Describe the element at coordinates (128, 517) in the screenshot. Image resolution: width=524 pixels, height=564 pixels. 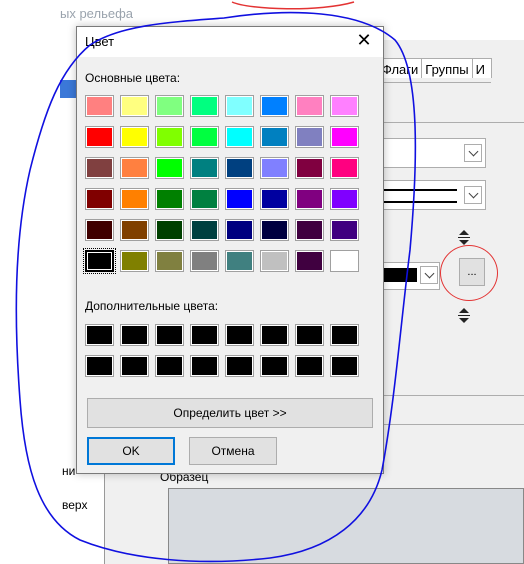
I see `background-frame` at that location.